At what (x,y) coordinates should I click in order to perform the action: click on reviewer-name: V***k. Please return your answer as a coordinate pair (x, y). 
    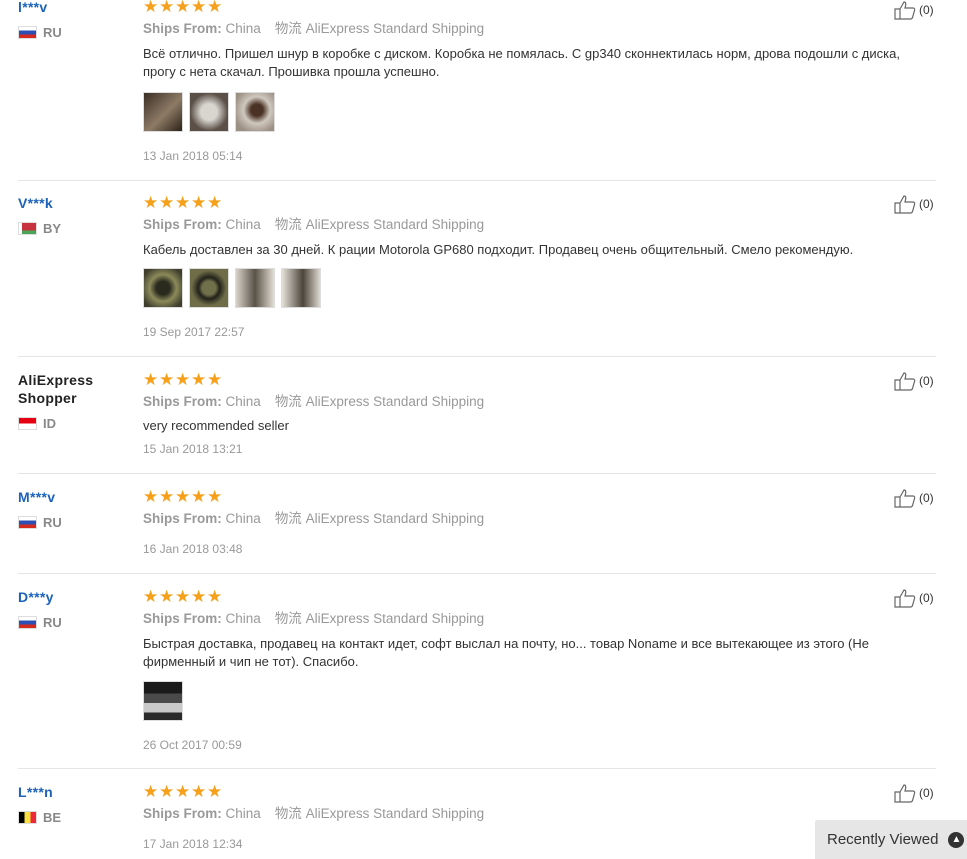
    Looking at the image, I should click on (75, 203).